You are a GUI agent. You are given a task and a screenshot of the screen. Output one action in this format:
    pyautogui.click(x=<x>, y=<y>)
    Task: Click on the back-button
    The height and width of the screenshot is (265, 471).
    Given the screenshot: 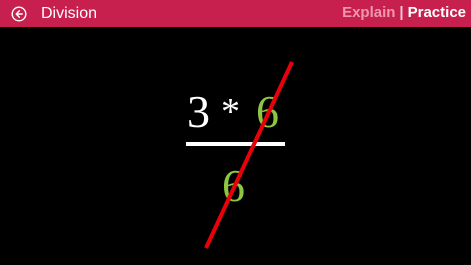 What is the action you would take?
    pyautogui.click(x=19, y=14)
    